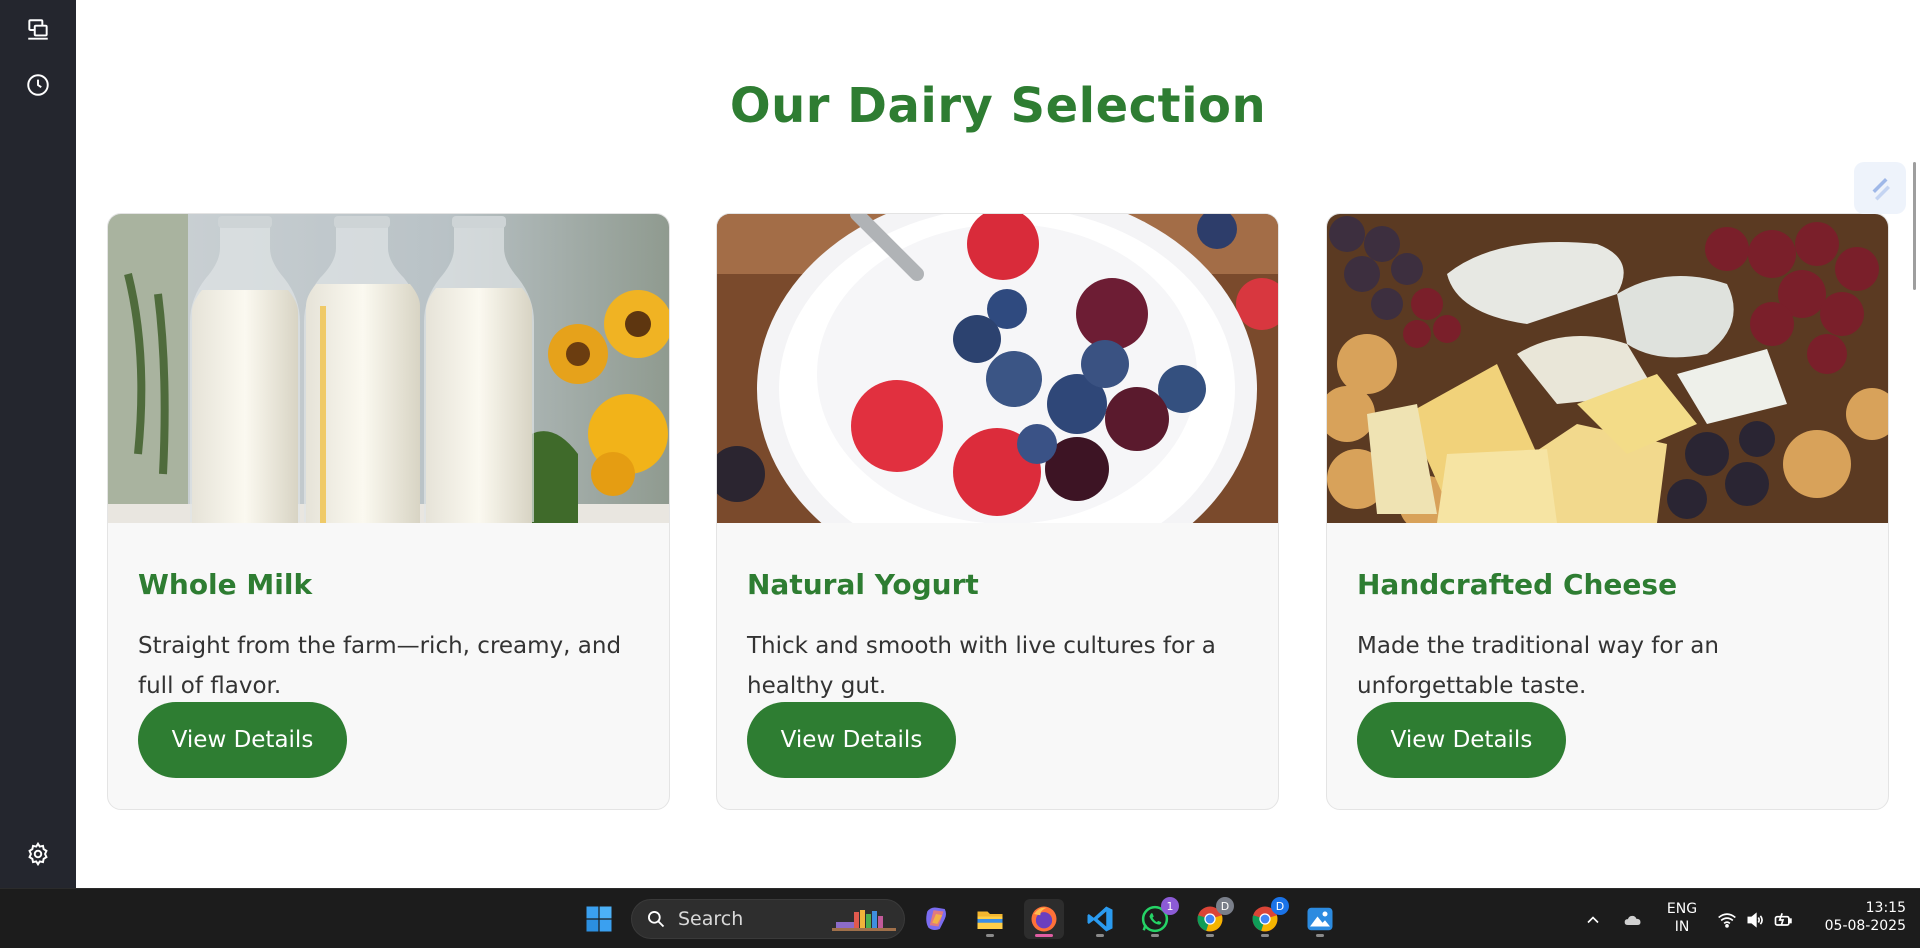 Image resolution: width=1920 pixels, height=948 pixels. Describe the element at coordinates (1727, 920) in the screenshot. I see `wifi-icon` at that location.